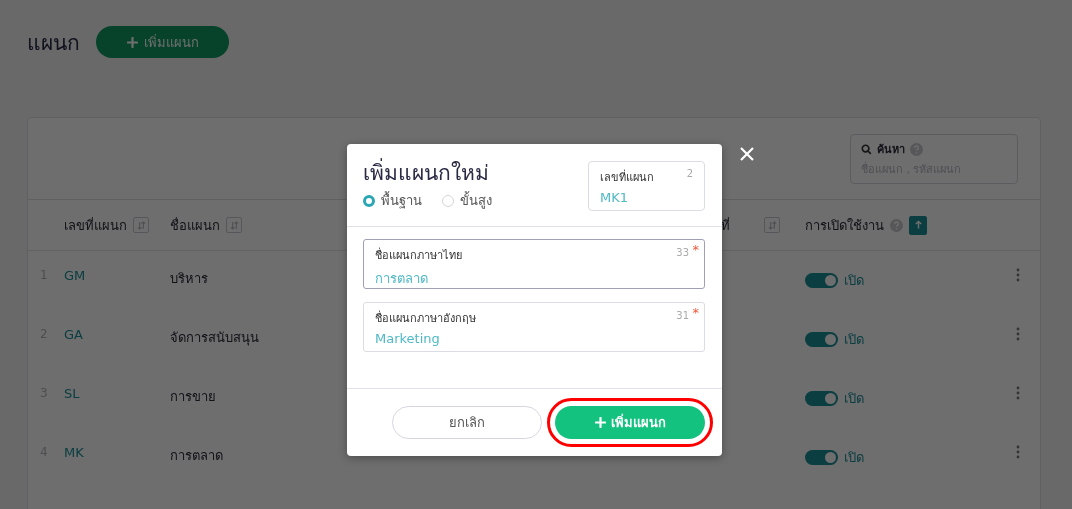 The image size is (1072, 509). I want to click on page-title: แผนก, so click(53, 43).